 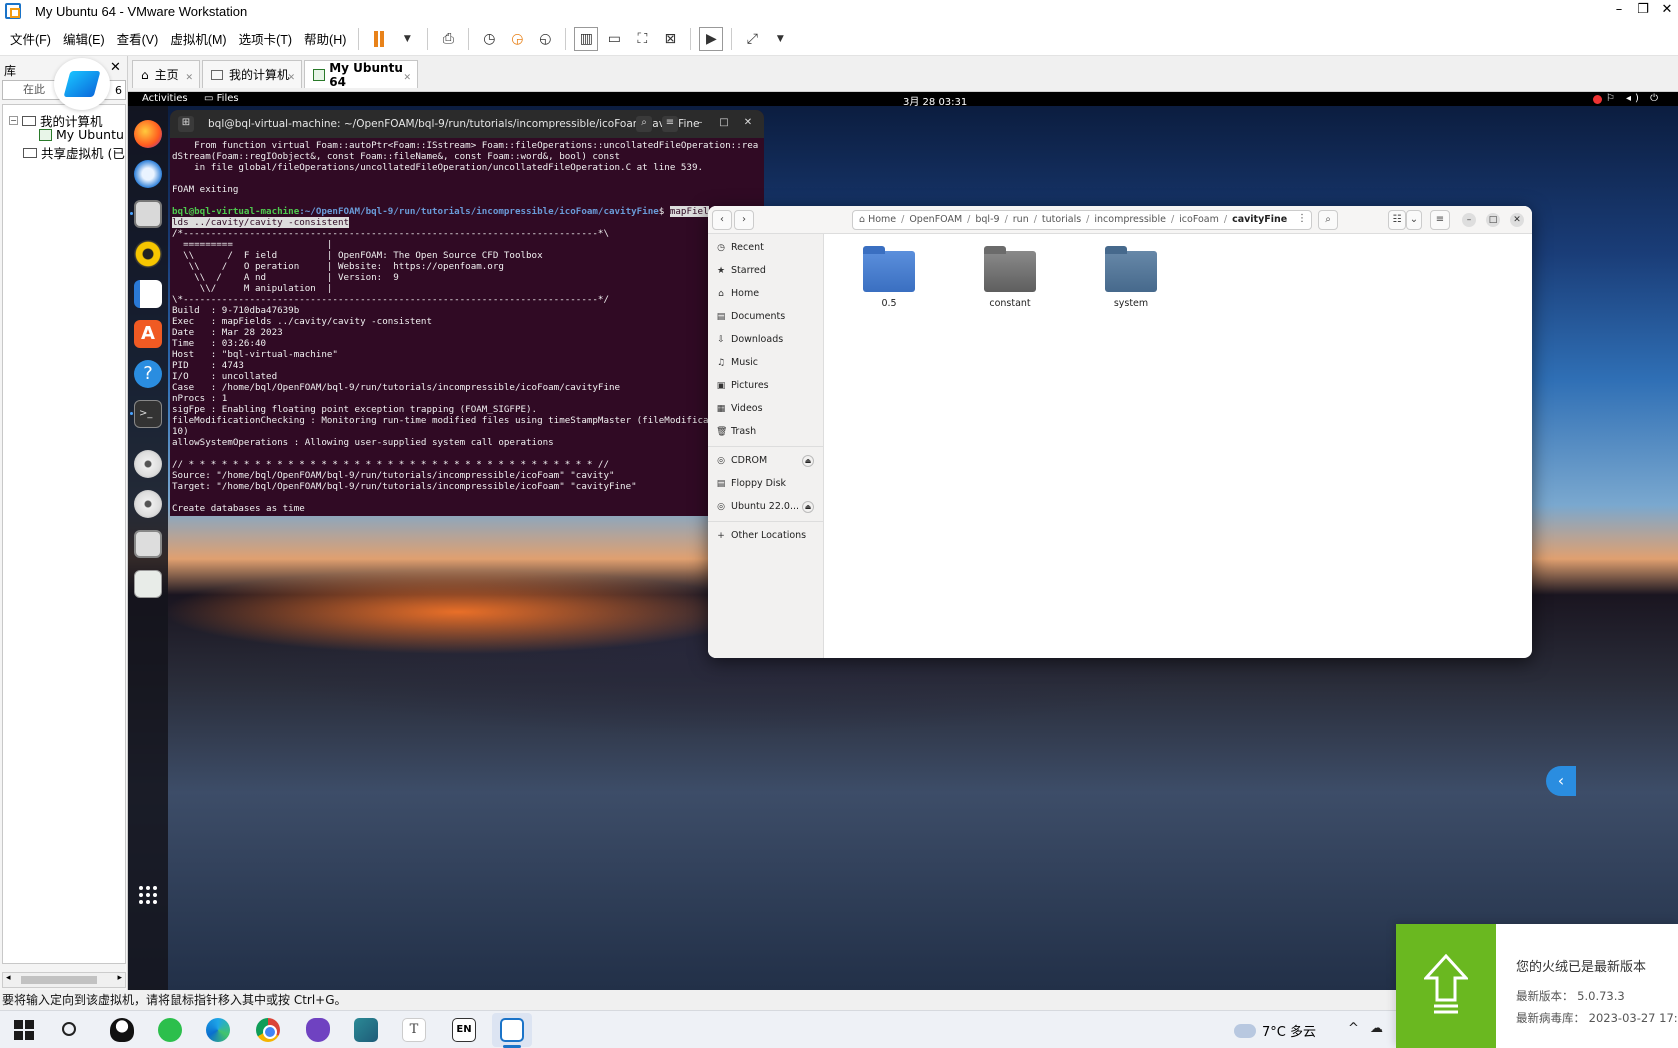 I want to click on weather-widget: 7°C 多云, so click(x=1275, y=1029).